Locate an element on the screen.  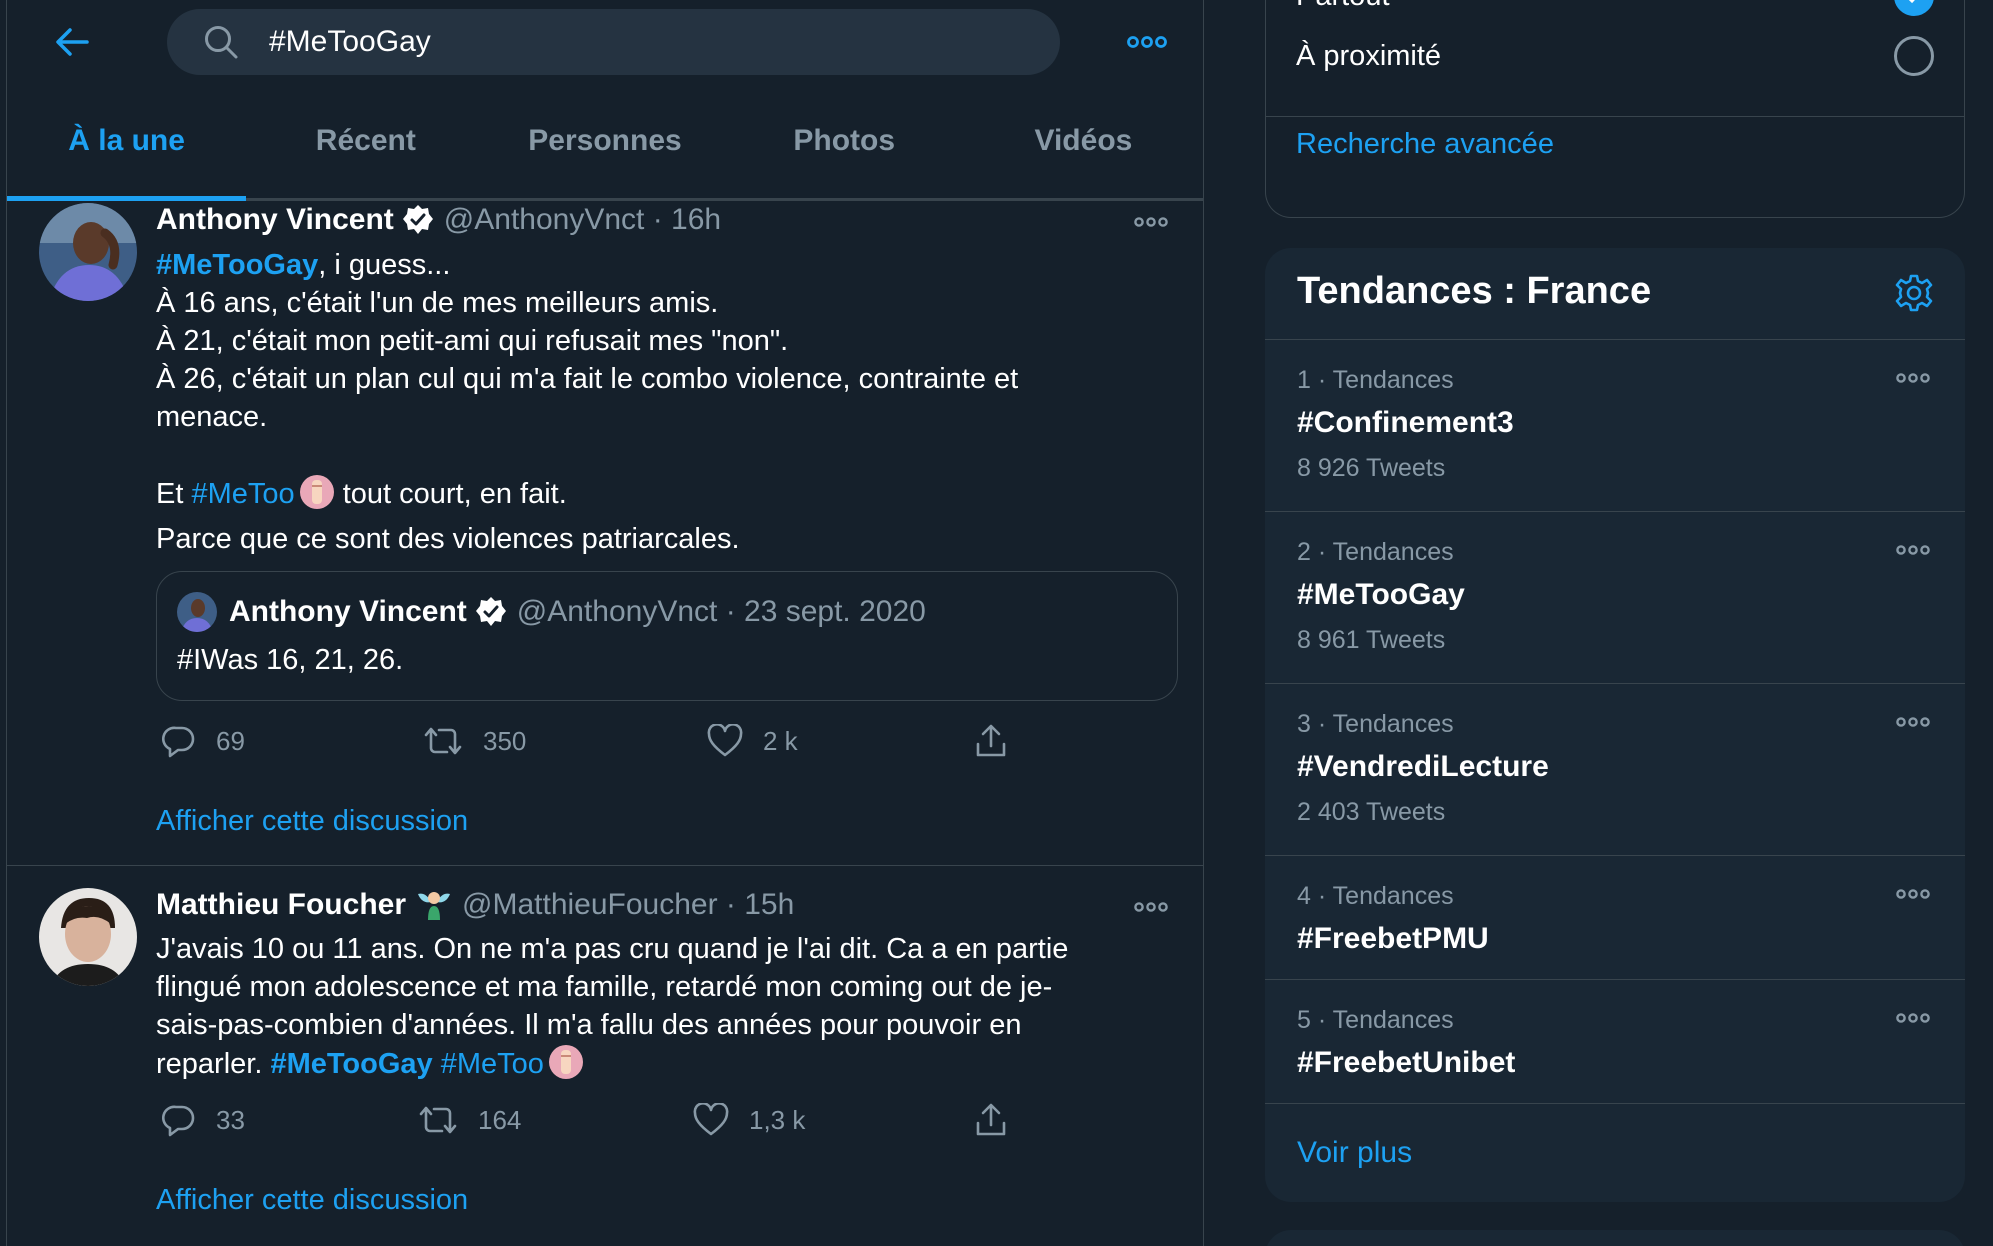
trend-name: #FreebetUnibet is located at coordinates (1406, 1062).